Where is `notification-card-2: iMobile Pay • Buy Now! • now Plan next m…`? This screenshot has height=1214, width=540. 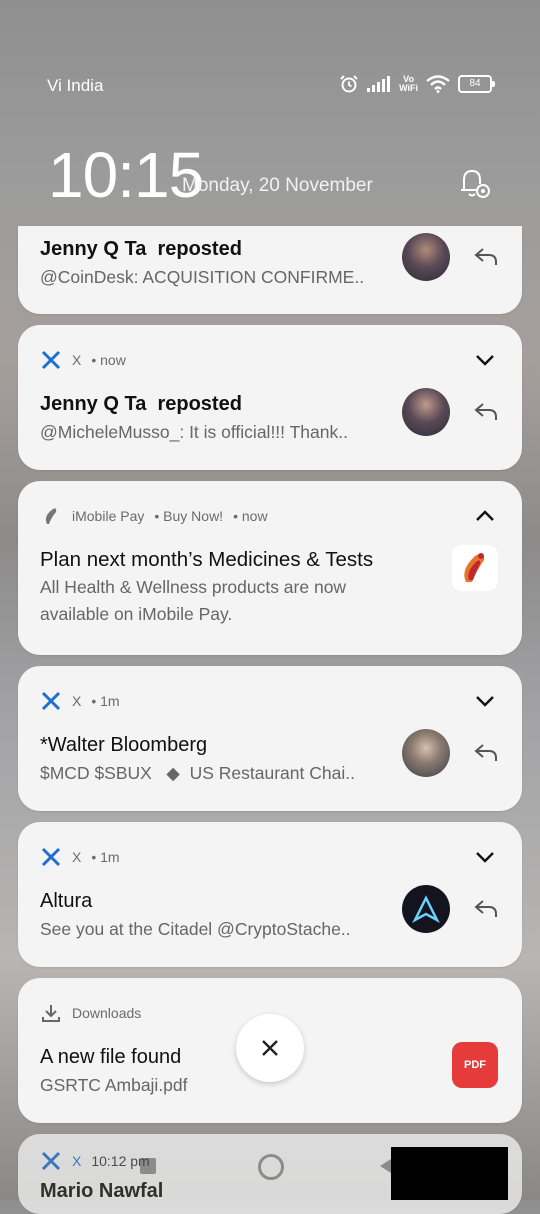
notification-card-2: iMobile Pay • Buy Now! • now Plan next m… is located at coordinates (270, 568).